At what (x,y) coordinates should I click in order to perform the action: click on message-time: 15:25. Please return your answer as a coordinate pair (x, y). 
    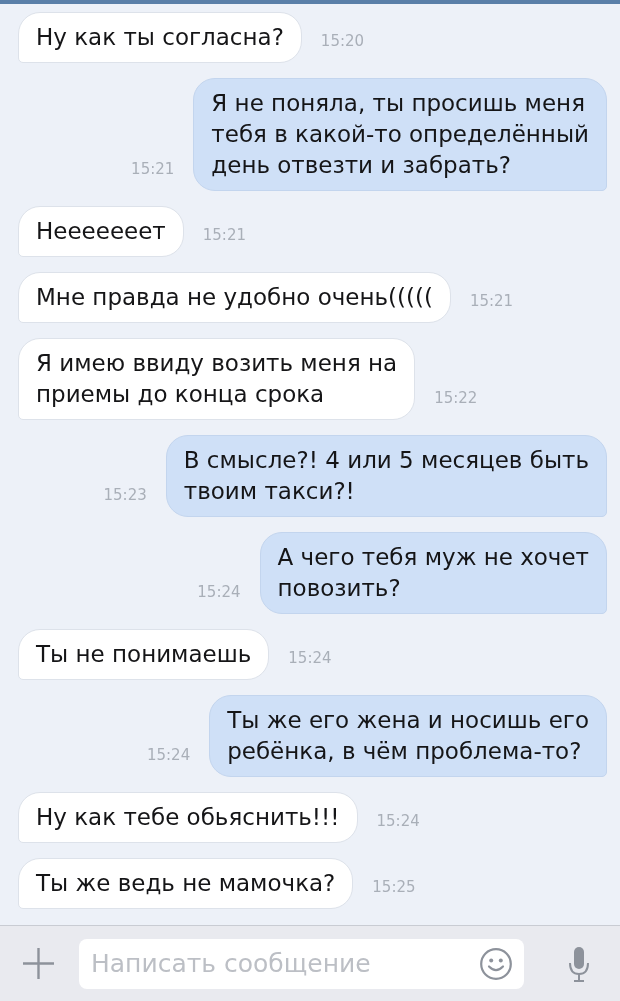
    Looking at the image, I should click on (394, 887).